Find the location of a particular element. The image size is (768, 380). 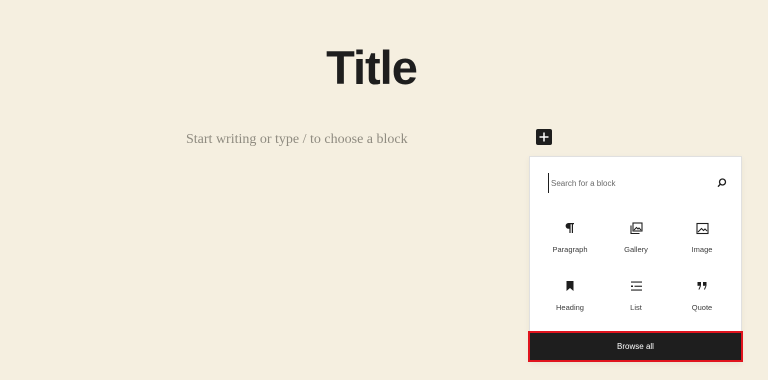

block-label: Heading is located at coordinates (570, 307).